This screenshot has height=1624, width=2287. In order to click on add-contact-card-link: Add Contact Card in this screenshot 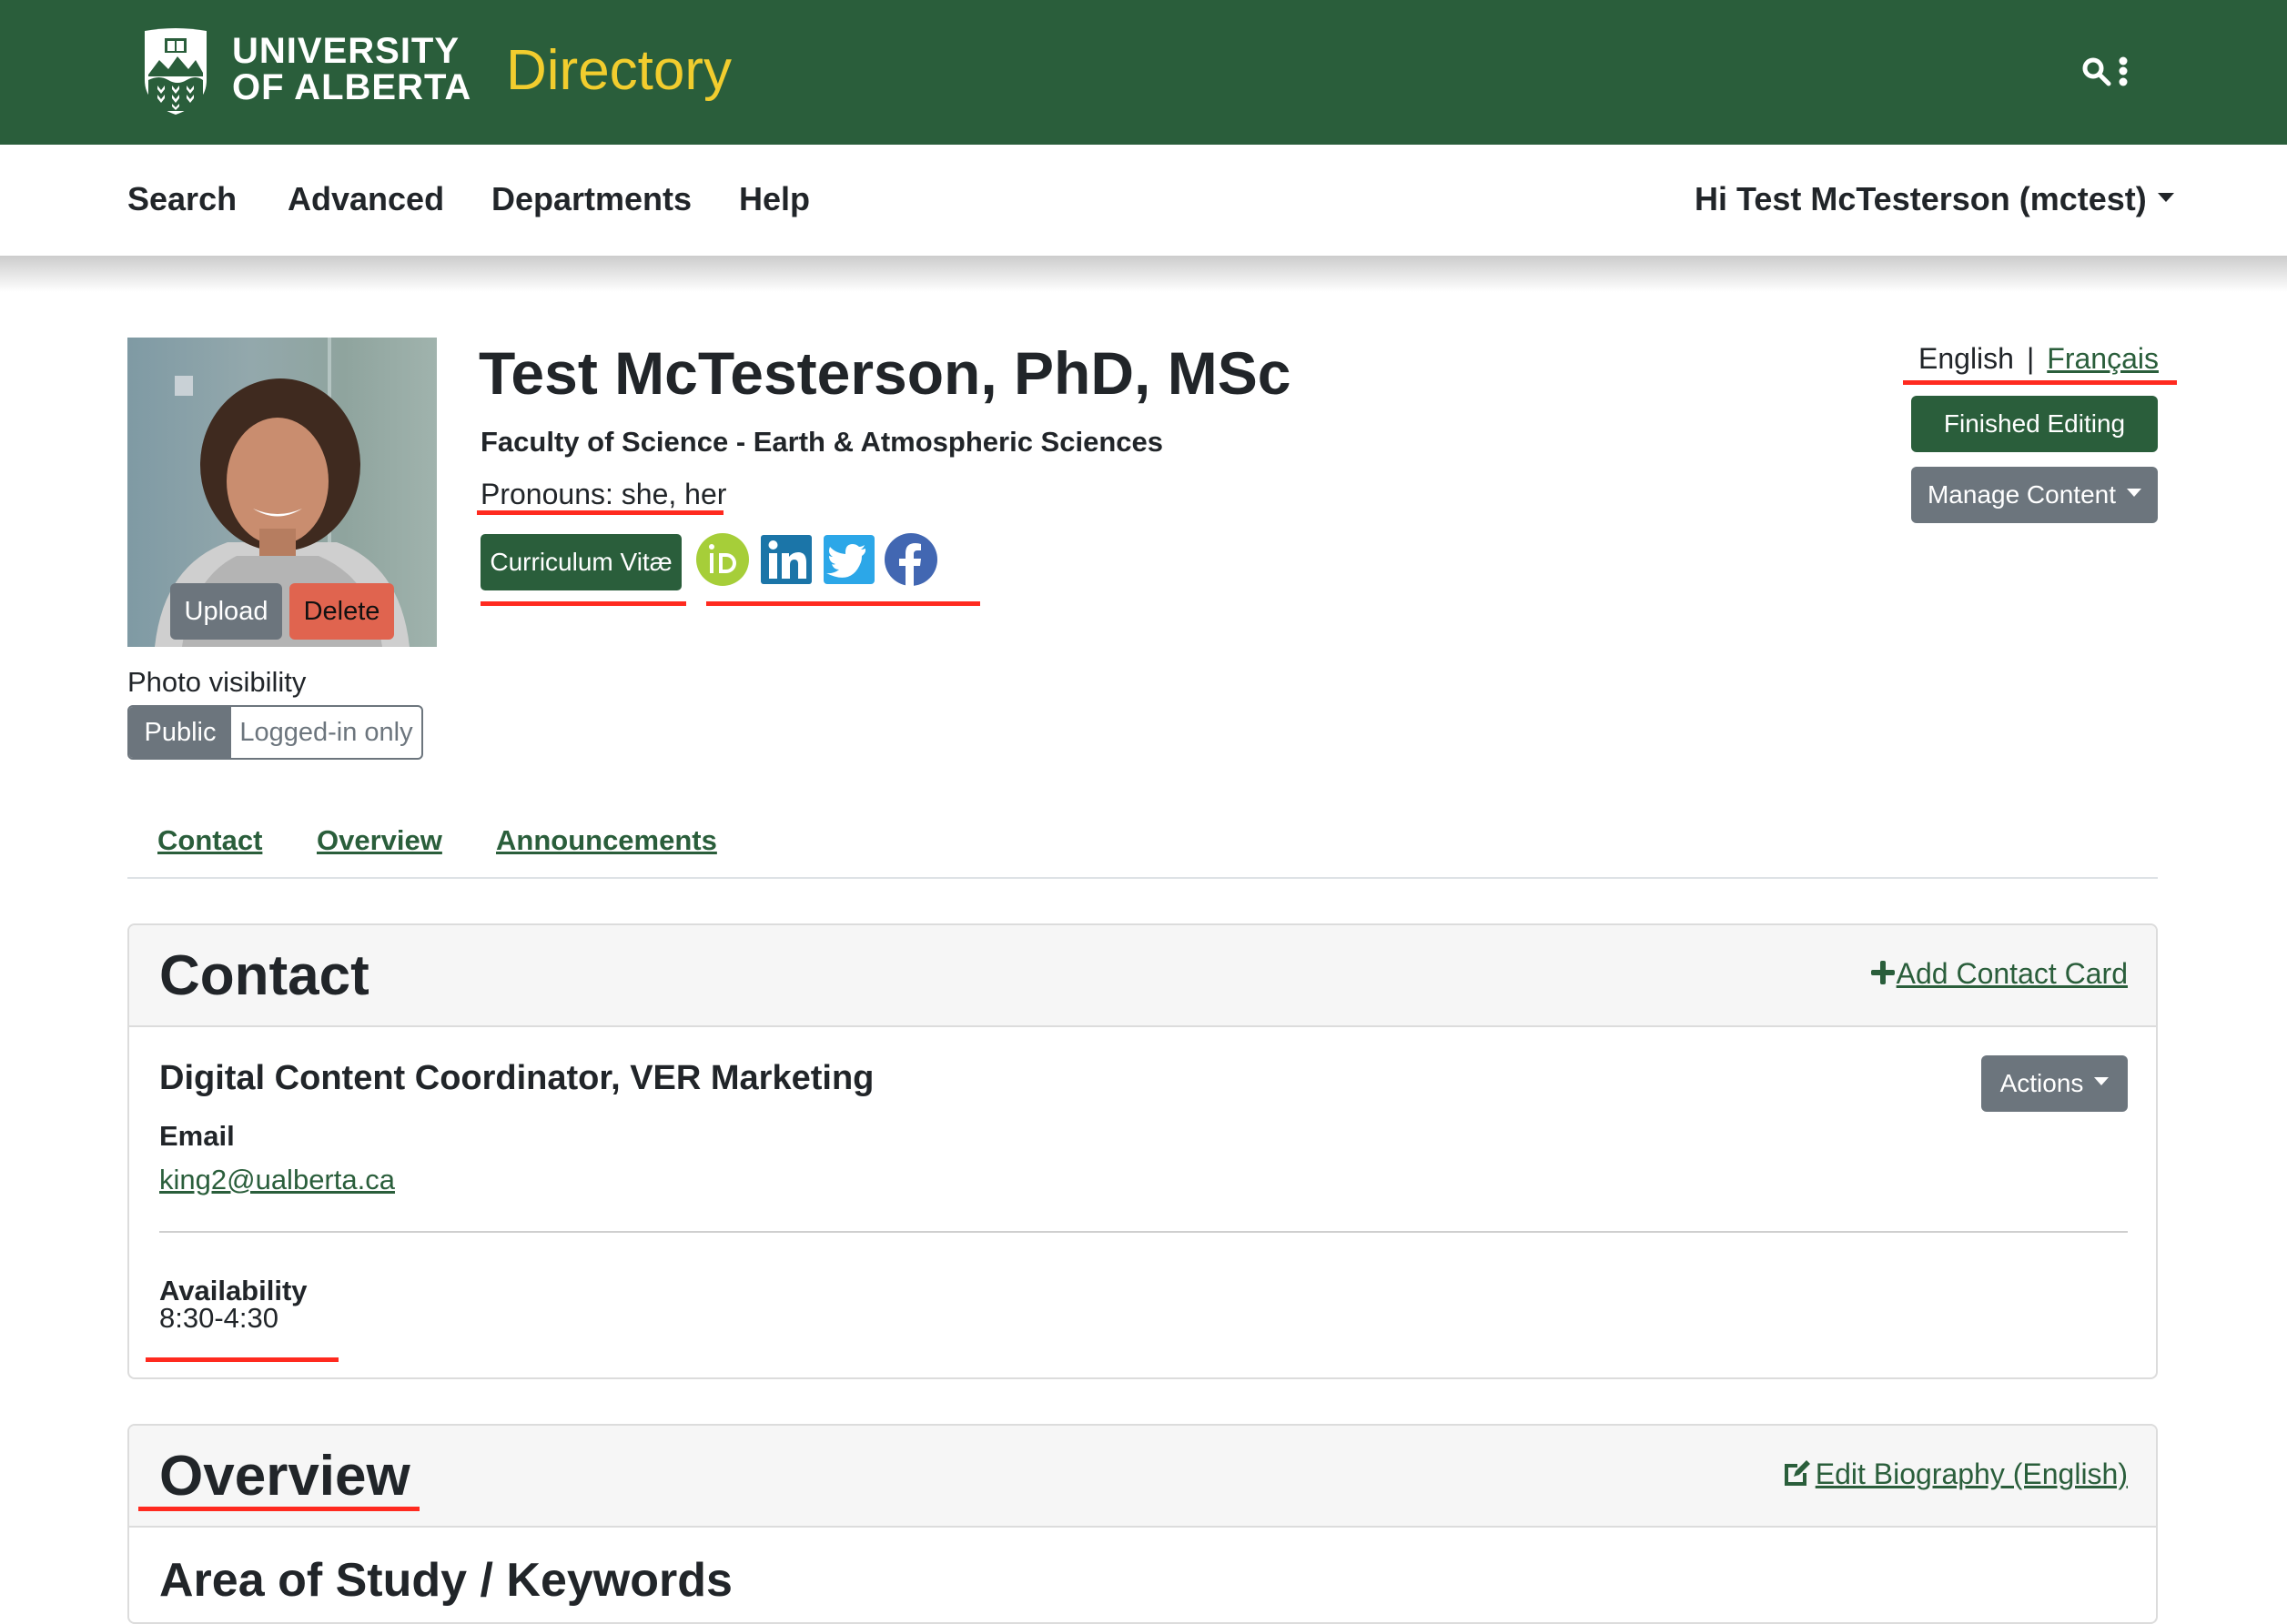, I will do `click(1999, 973)`.